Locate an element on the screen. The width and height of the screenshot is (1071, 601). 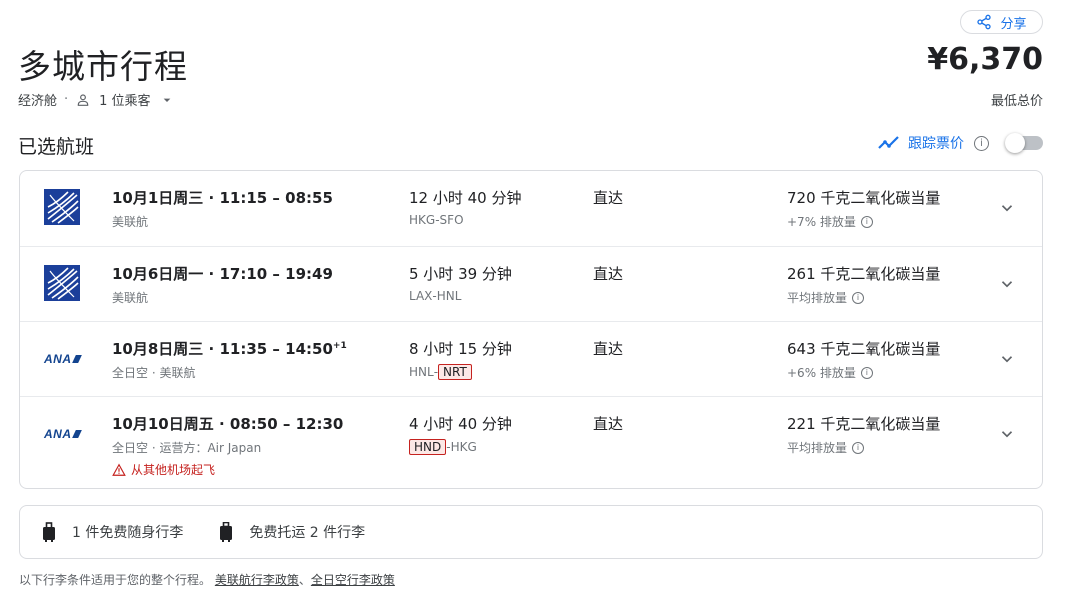
flight-duration-block: 8 小时 15 分钟 HNL - NRT is located at coordinates (460, 359).